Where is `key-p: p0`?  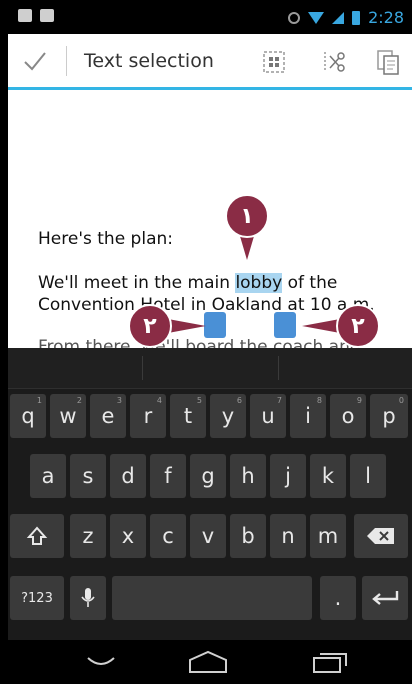 key-p: p0 is located at coordinates (389, 416).